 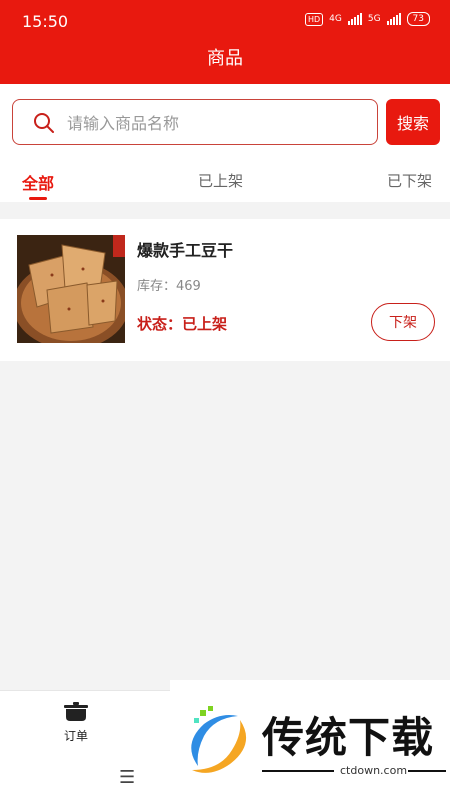 I want to click on product-stock: 库存：469, so click(x=169, y=284).